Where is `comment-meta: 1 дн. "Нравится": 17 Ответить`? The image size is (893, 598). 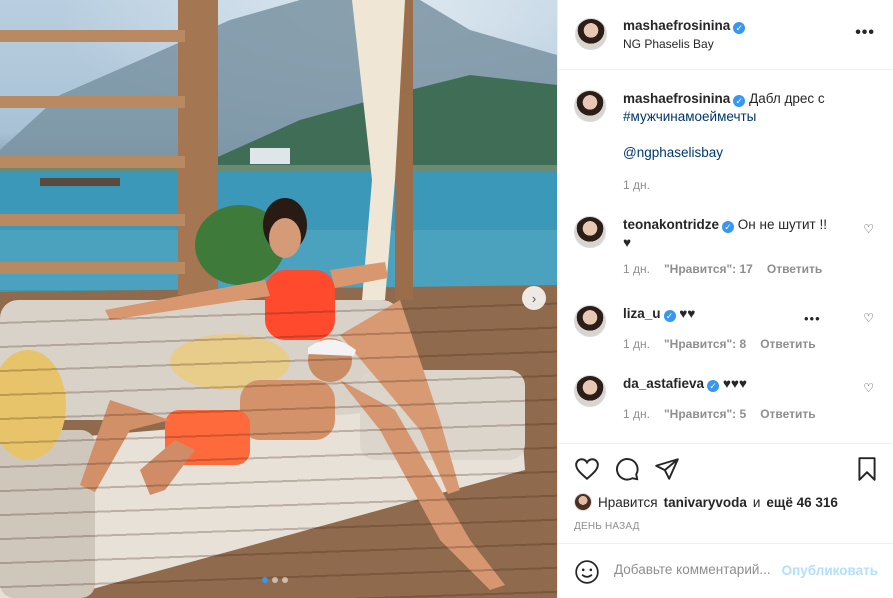 comment-meta: 1 дн. "Нравится": 17 Ответить is located at coordinates (743, 269).